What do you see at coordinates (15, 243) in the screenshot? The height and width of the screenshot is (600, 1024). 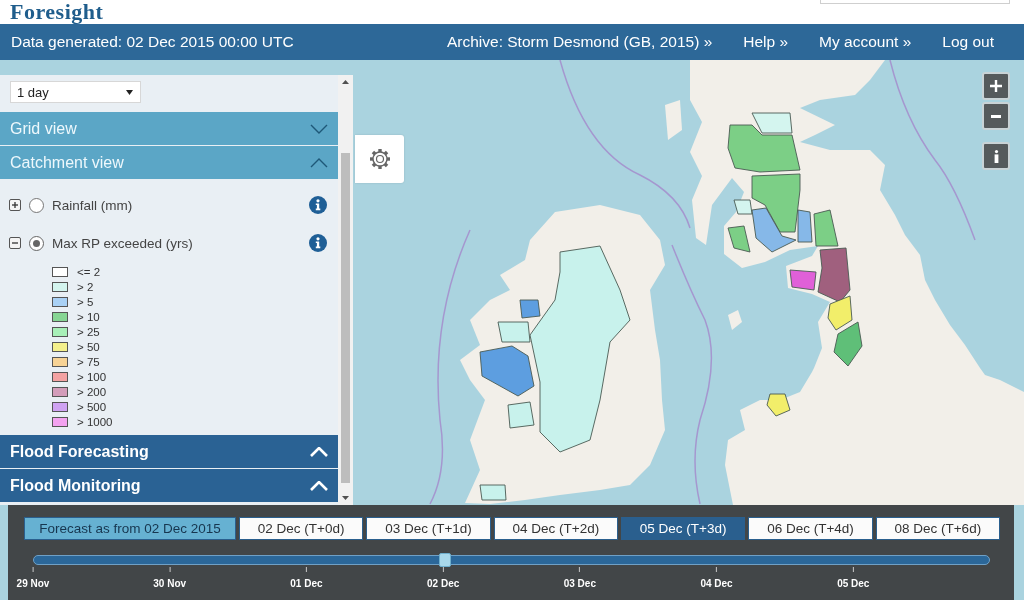 I see `collapse-icon` at bounding box center [15, 243].